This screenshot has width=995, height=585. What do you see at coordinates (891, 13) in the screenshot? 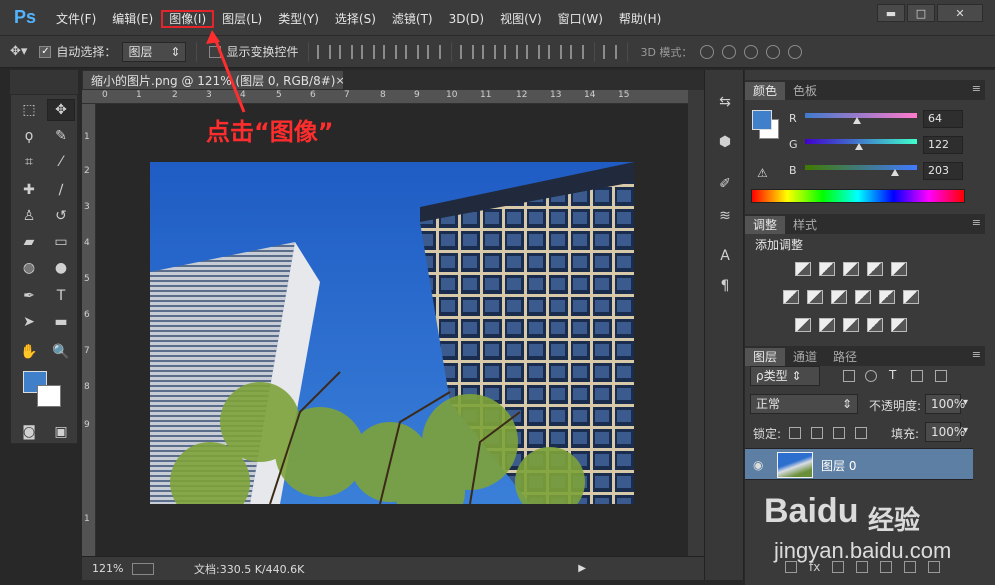
I see `minimize-button: ▬` at bounding box center [891, 13].